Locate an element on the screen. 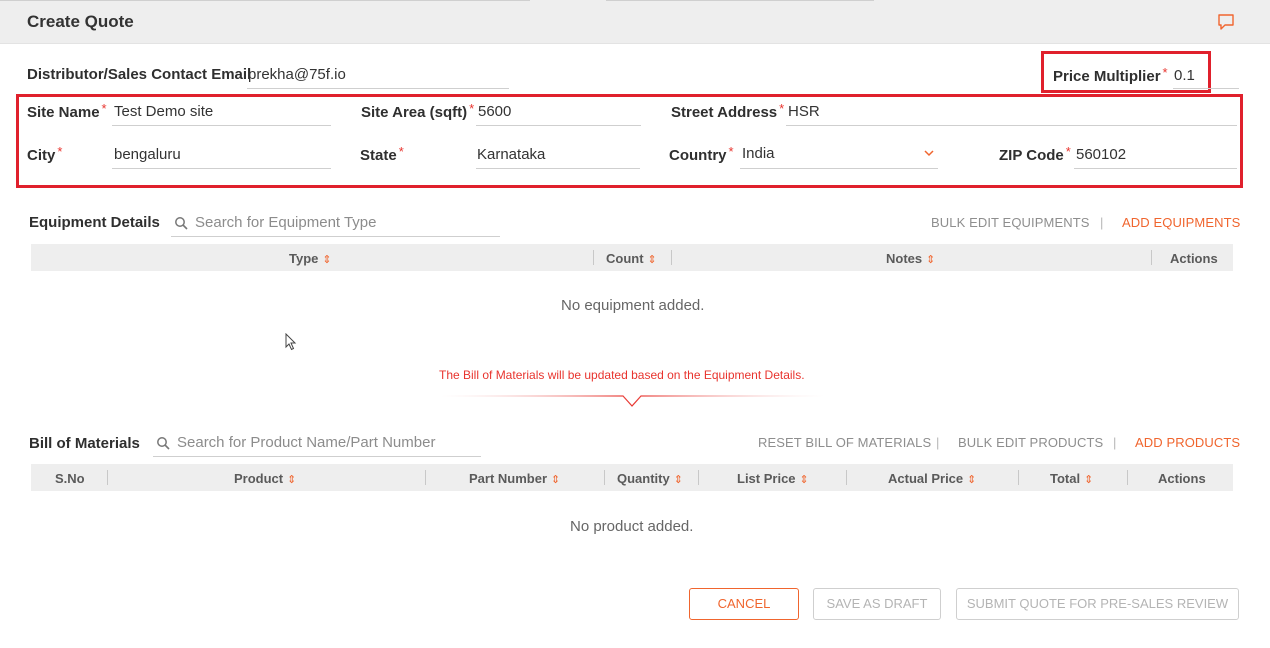  city-field: bengaluru is located at coordinates (147, 154).